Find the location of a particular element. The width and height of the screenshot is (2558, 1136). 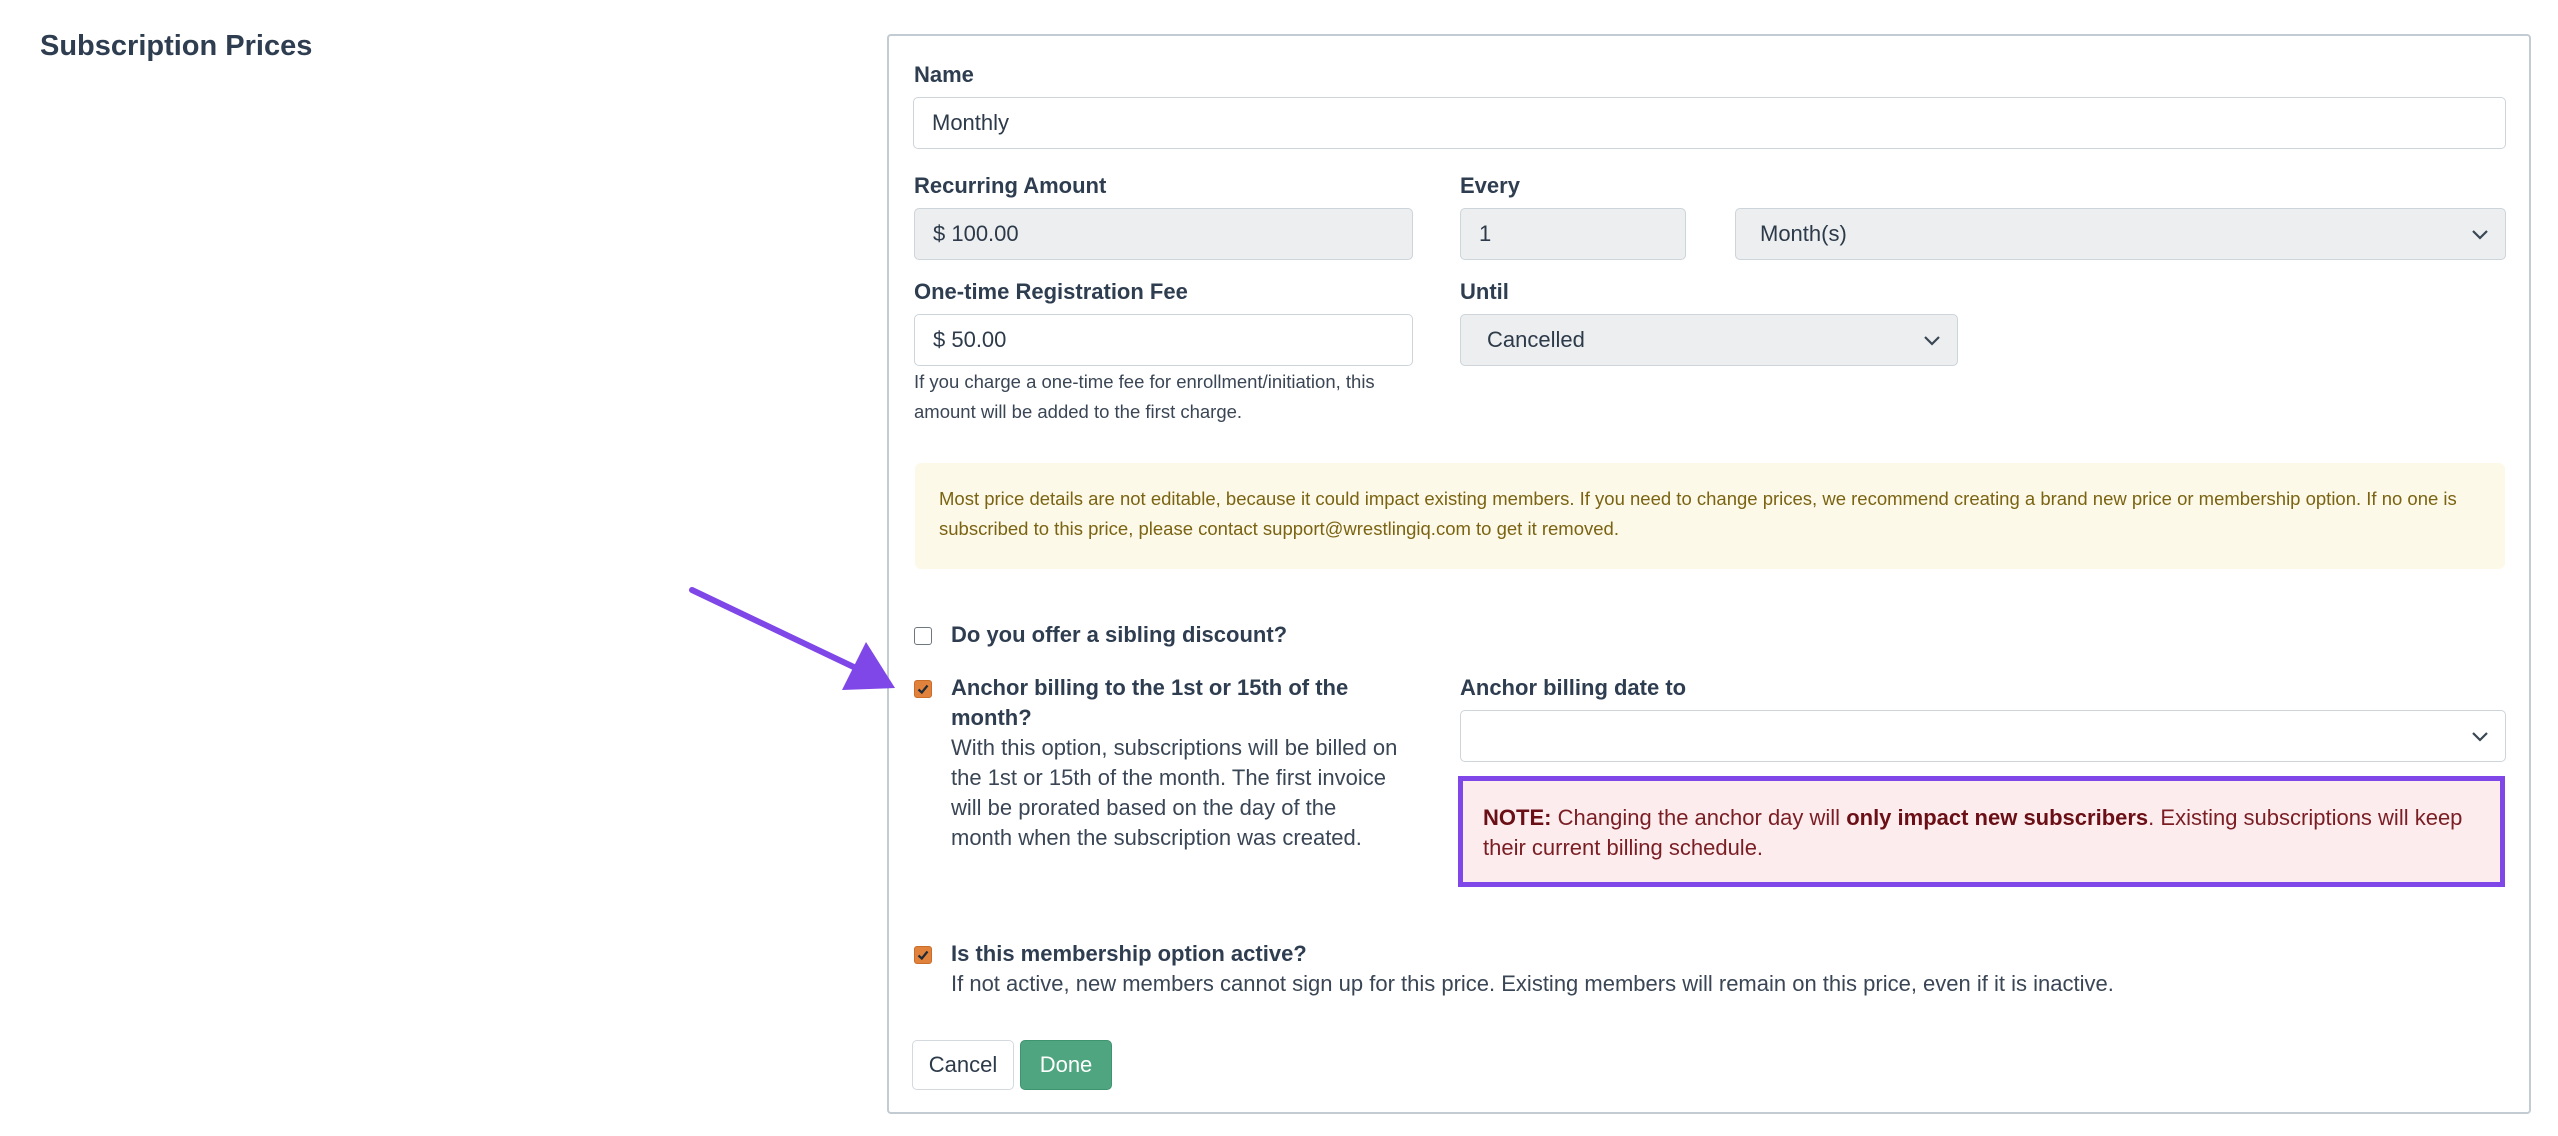

anchor-billing-checkbox is located at coordinates (923, 689).